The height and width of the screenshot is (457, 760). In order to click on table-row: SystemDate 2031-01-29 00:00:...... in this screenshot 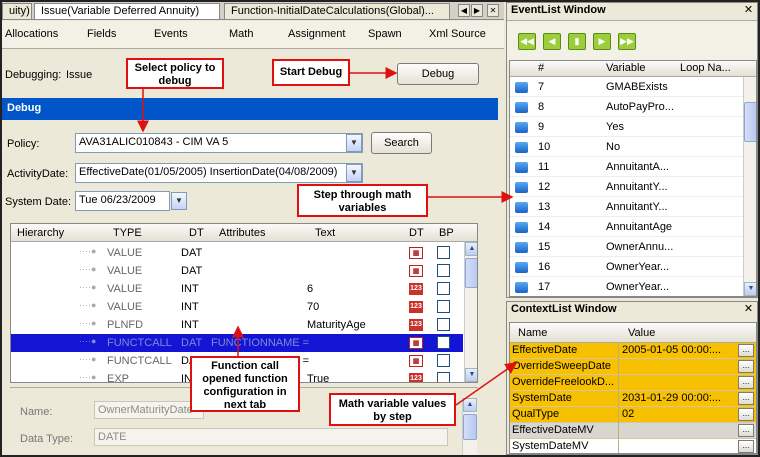, I will do `click(633, 399)`.